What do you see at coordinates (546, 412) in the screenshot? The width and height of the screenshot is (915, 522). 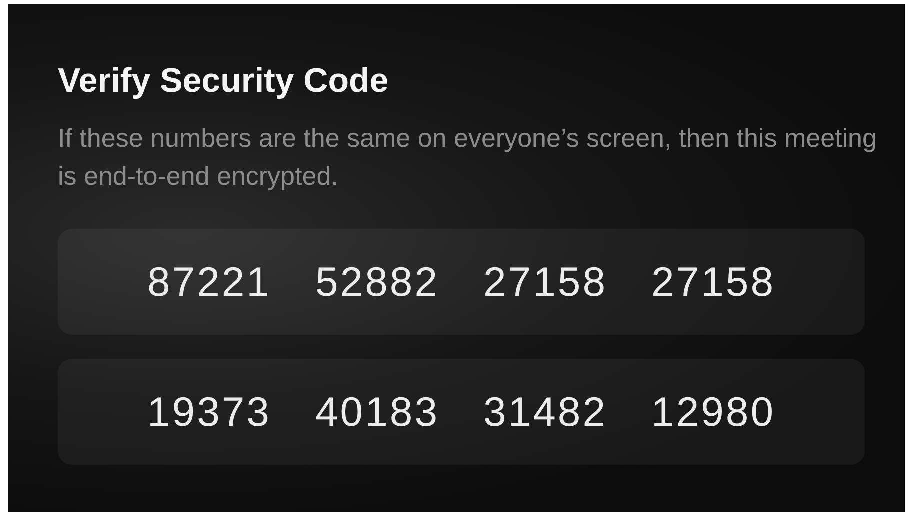 I see `code-number: 31482` at bounding box center [546, 412].